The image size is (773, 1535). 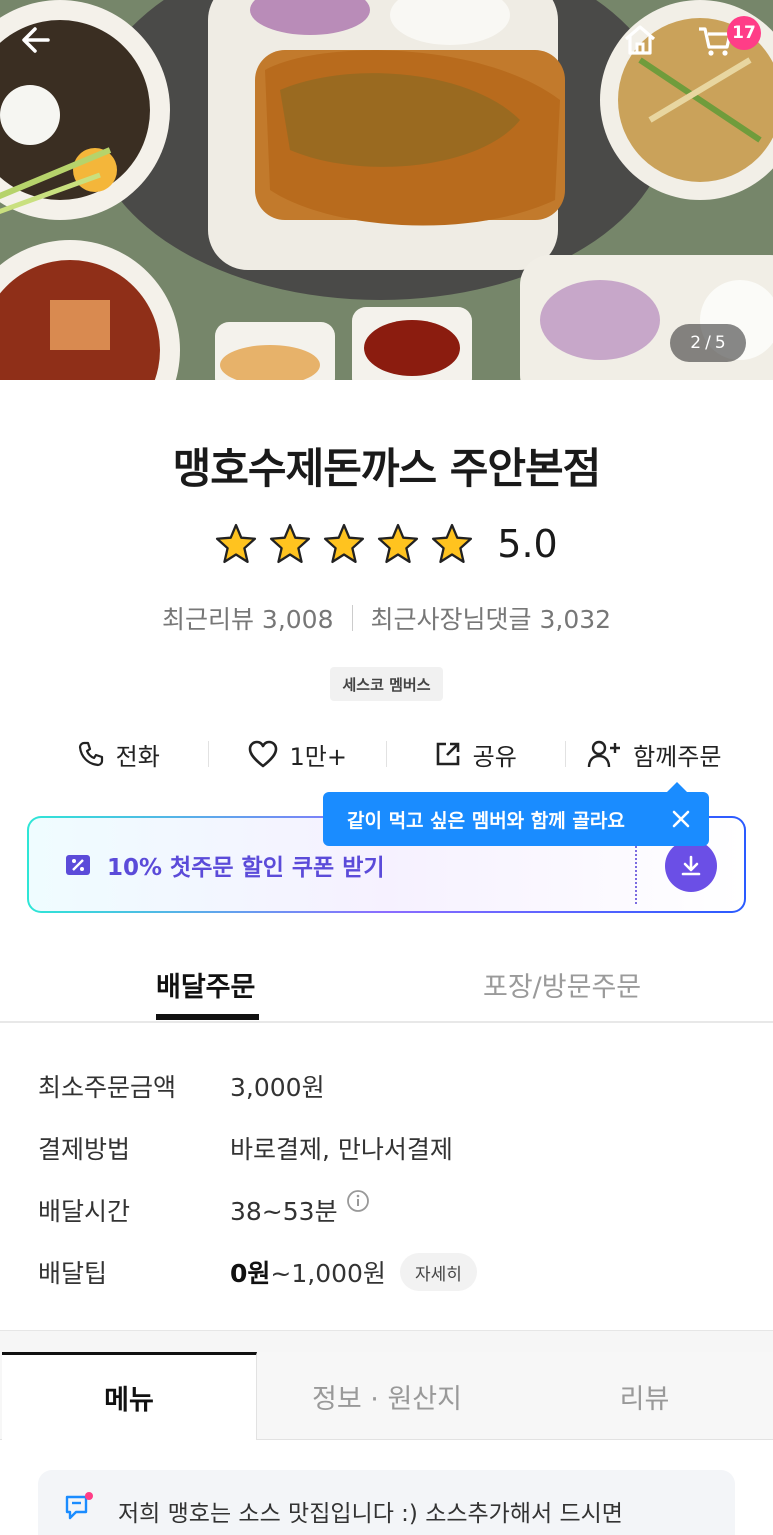 I want to click on payment-row: 결제방법 바로결제, 만나서결제, so click(x=245, y=1148).